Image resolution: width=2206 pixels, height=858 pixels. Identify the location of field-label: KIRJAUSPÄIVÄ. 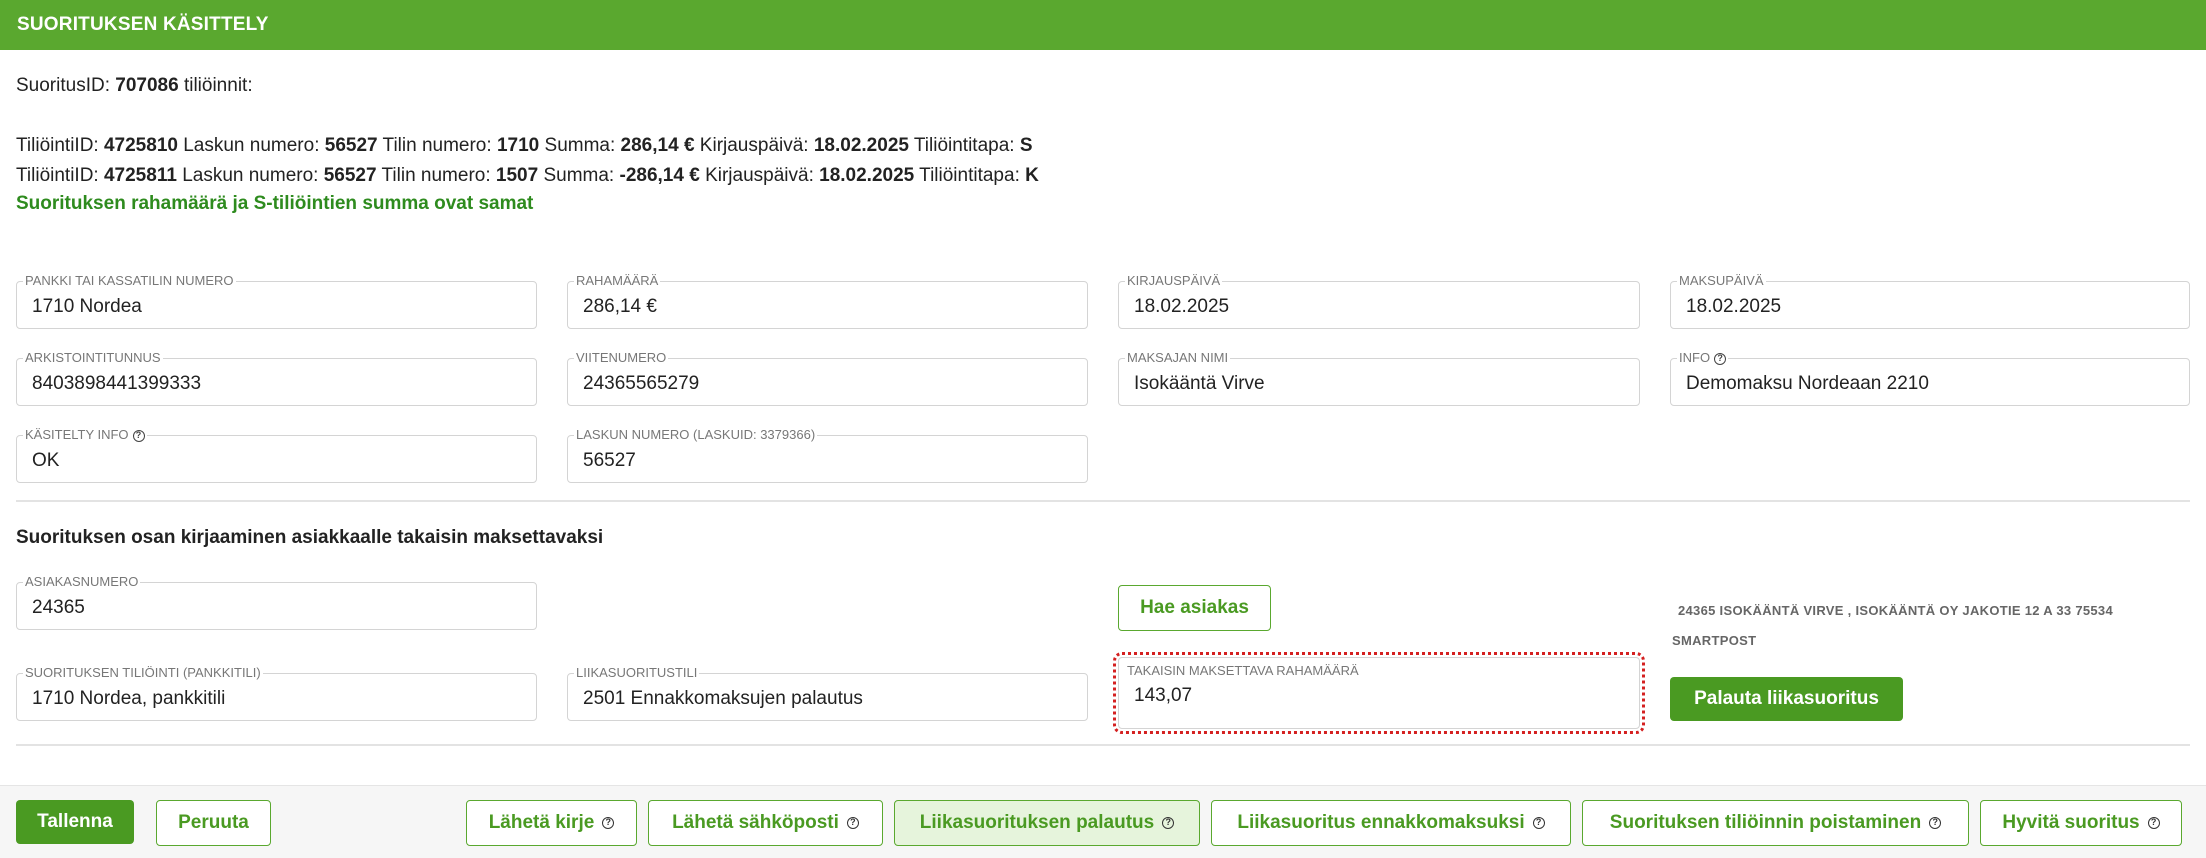
(1174, 281).